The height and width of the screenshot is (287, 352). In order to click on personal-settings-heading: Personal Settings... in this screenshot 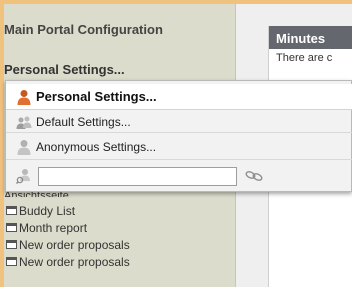, I will do `click(64, 69)`.